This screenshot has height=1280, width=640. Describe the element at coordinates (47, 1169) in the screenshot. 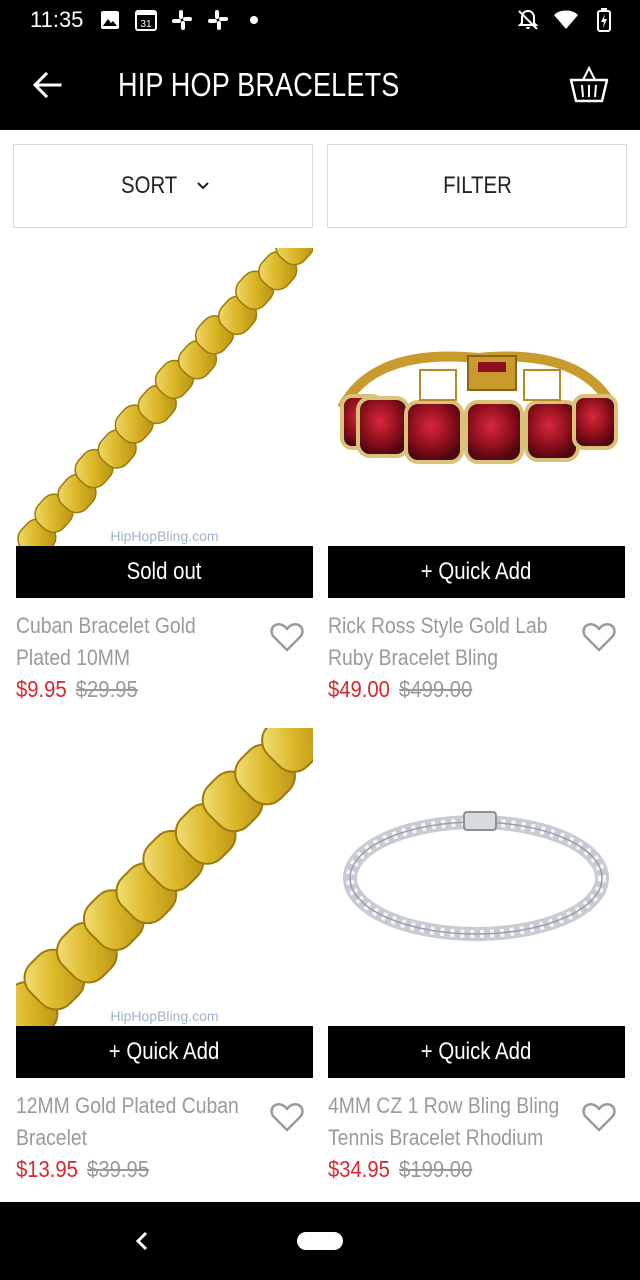

I see `sale-price: $13.95` at that location.